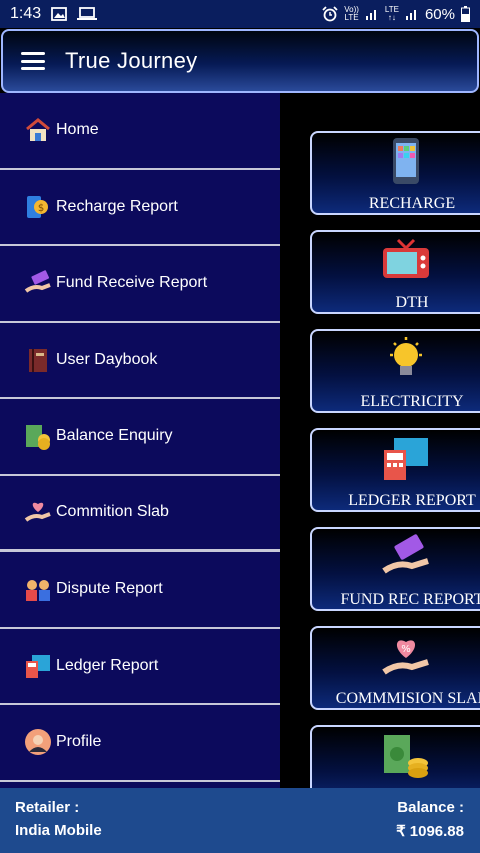 The image size is (480, 853). What do you see at coordinates (38, 360) in the screenshot?
I see `daybook-icon` at bounding box center [38, 360].